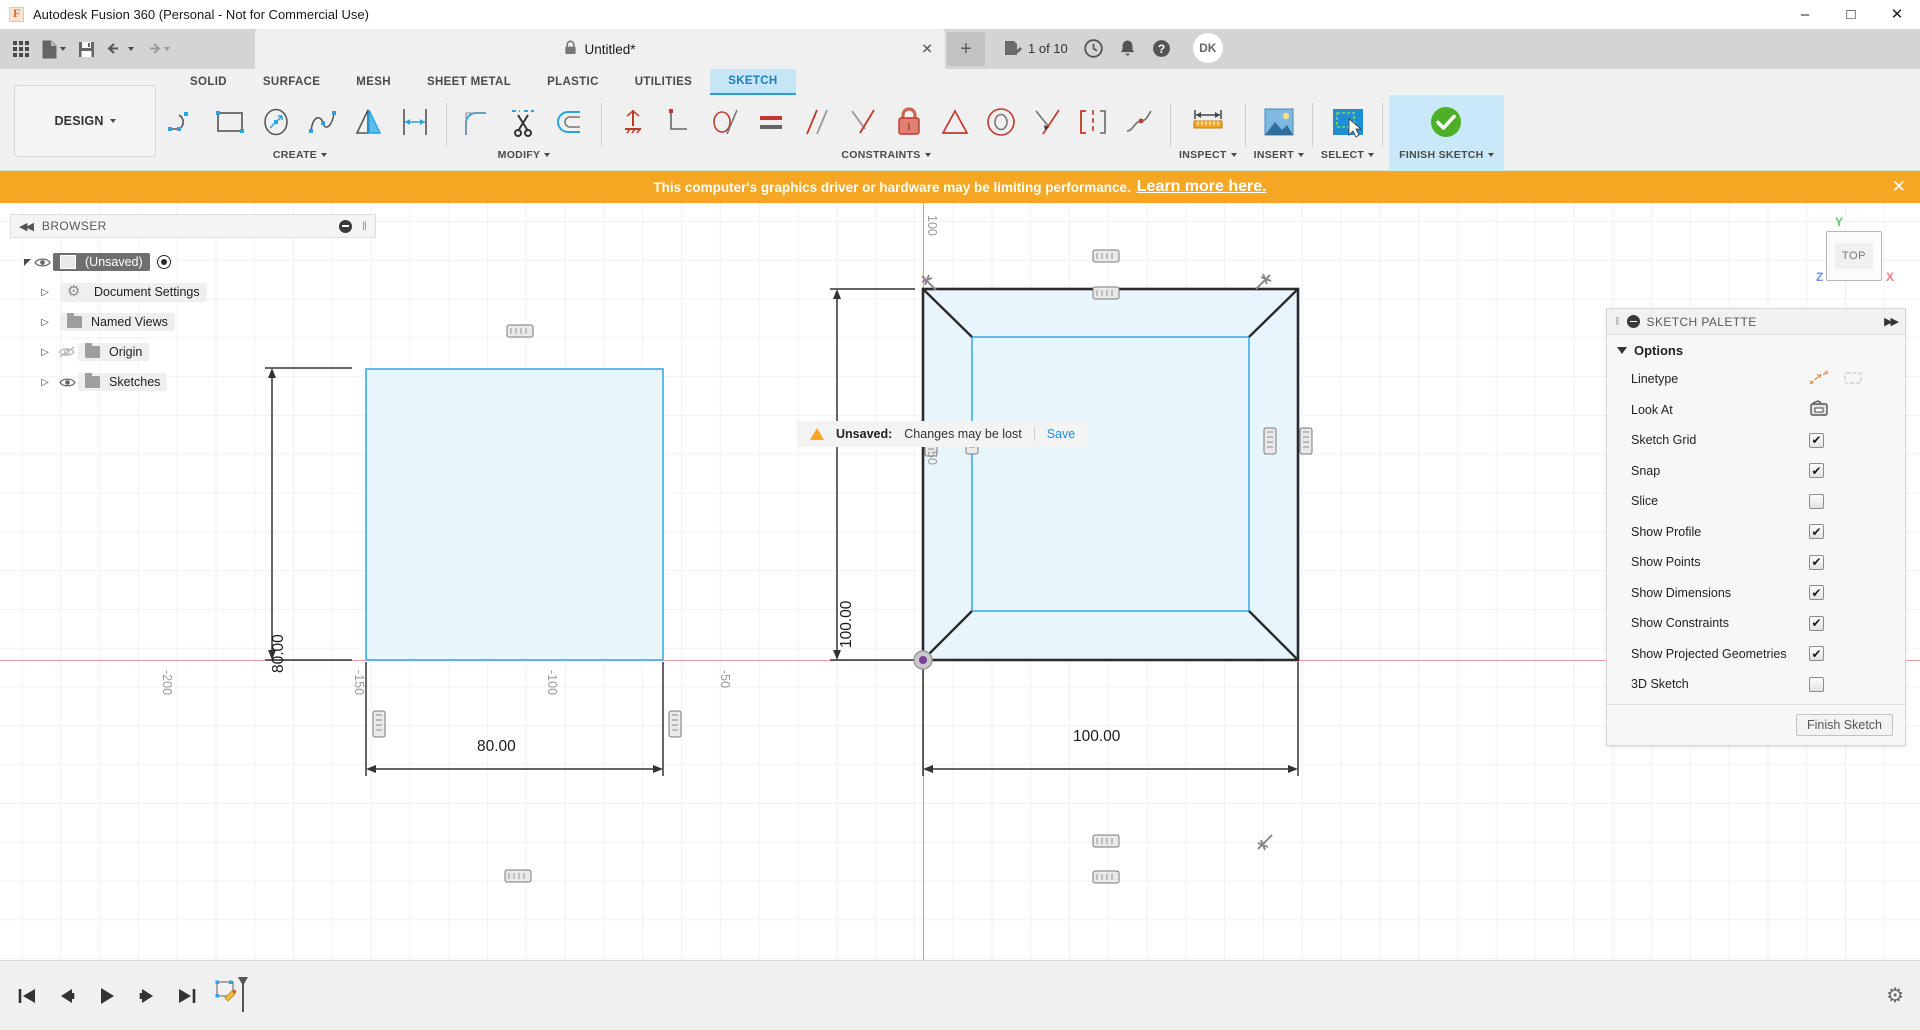 The height and width of the screenshot is (1030, 1920). What do you see at coordinates (323, 122) in the screenshot?
I see `spline-icon` at bounding box center [323, 122].